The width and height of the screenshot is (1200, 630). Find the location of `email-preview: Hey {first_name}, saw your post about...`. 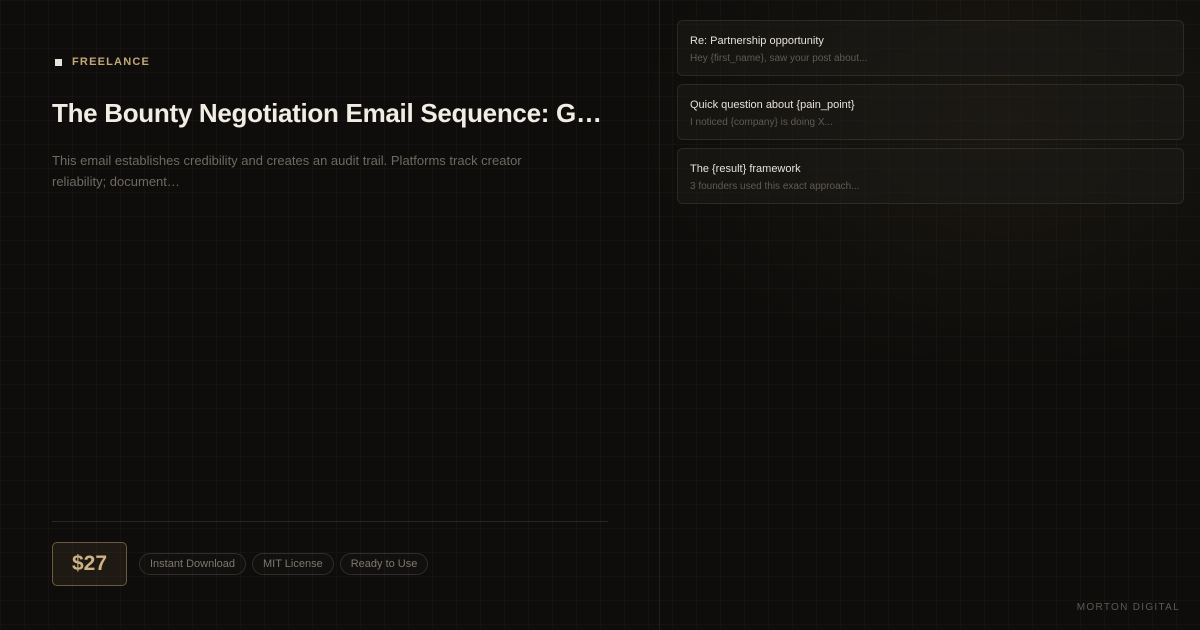

email-preview: Hey {first_name}, saw your post about... is located at coordinates (779, 58).